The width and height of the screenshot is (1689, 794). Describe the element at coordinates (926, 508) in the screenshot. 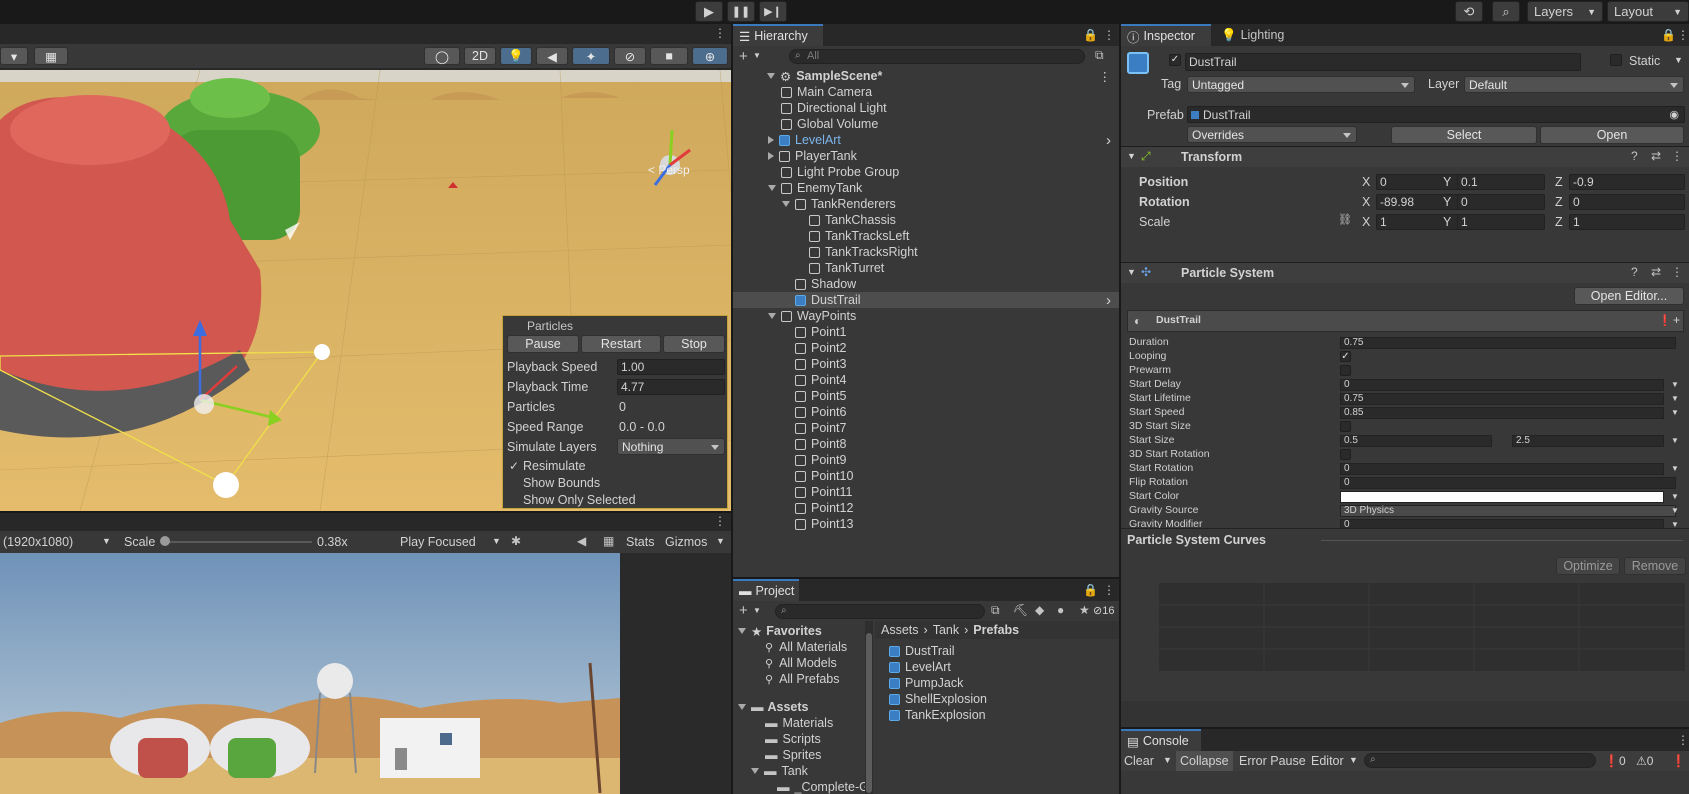

I see `hierarchy-item: Point12` at that location.